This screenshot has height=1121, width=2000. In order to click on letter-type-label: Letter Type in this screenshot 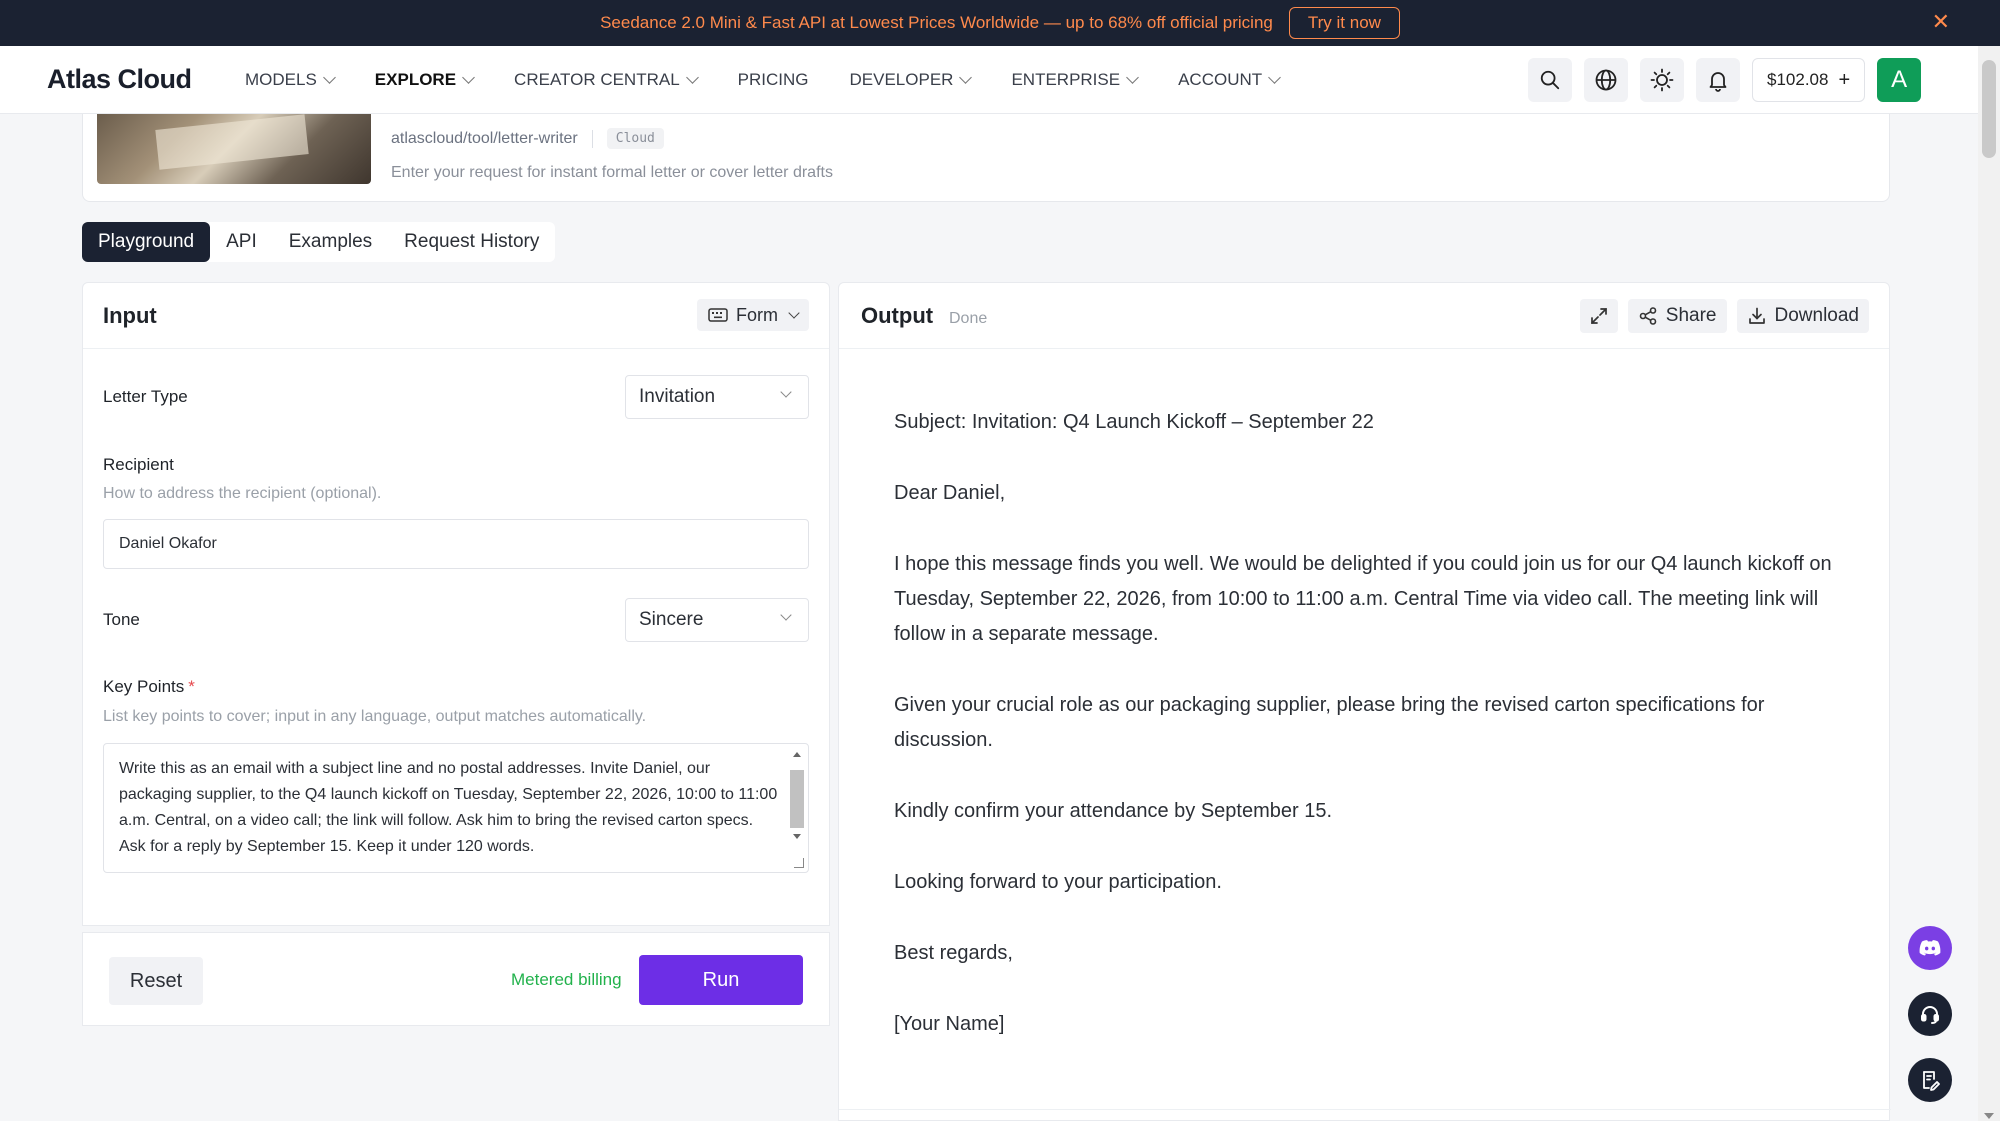, I will do `click(145, 396)`.